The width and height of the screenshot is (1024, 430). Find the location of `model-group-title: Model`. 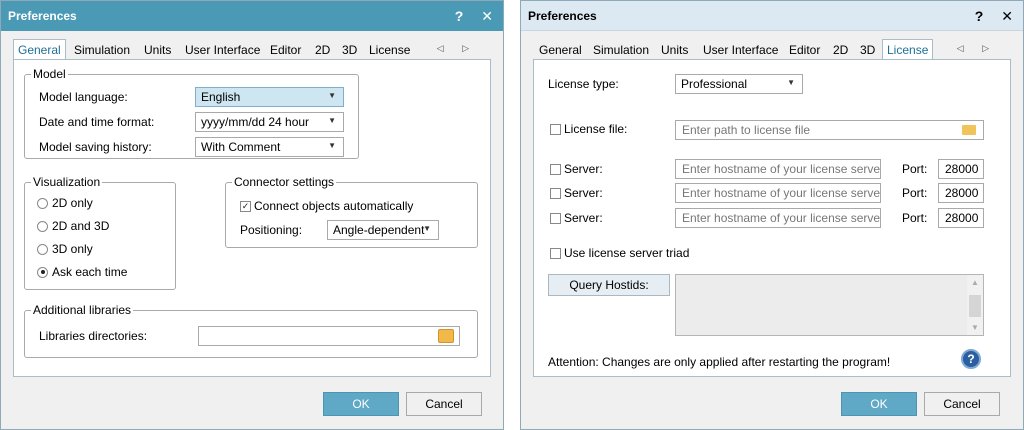

model-group-title: Model is located at coordinates (49, 74).